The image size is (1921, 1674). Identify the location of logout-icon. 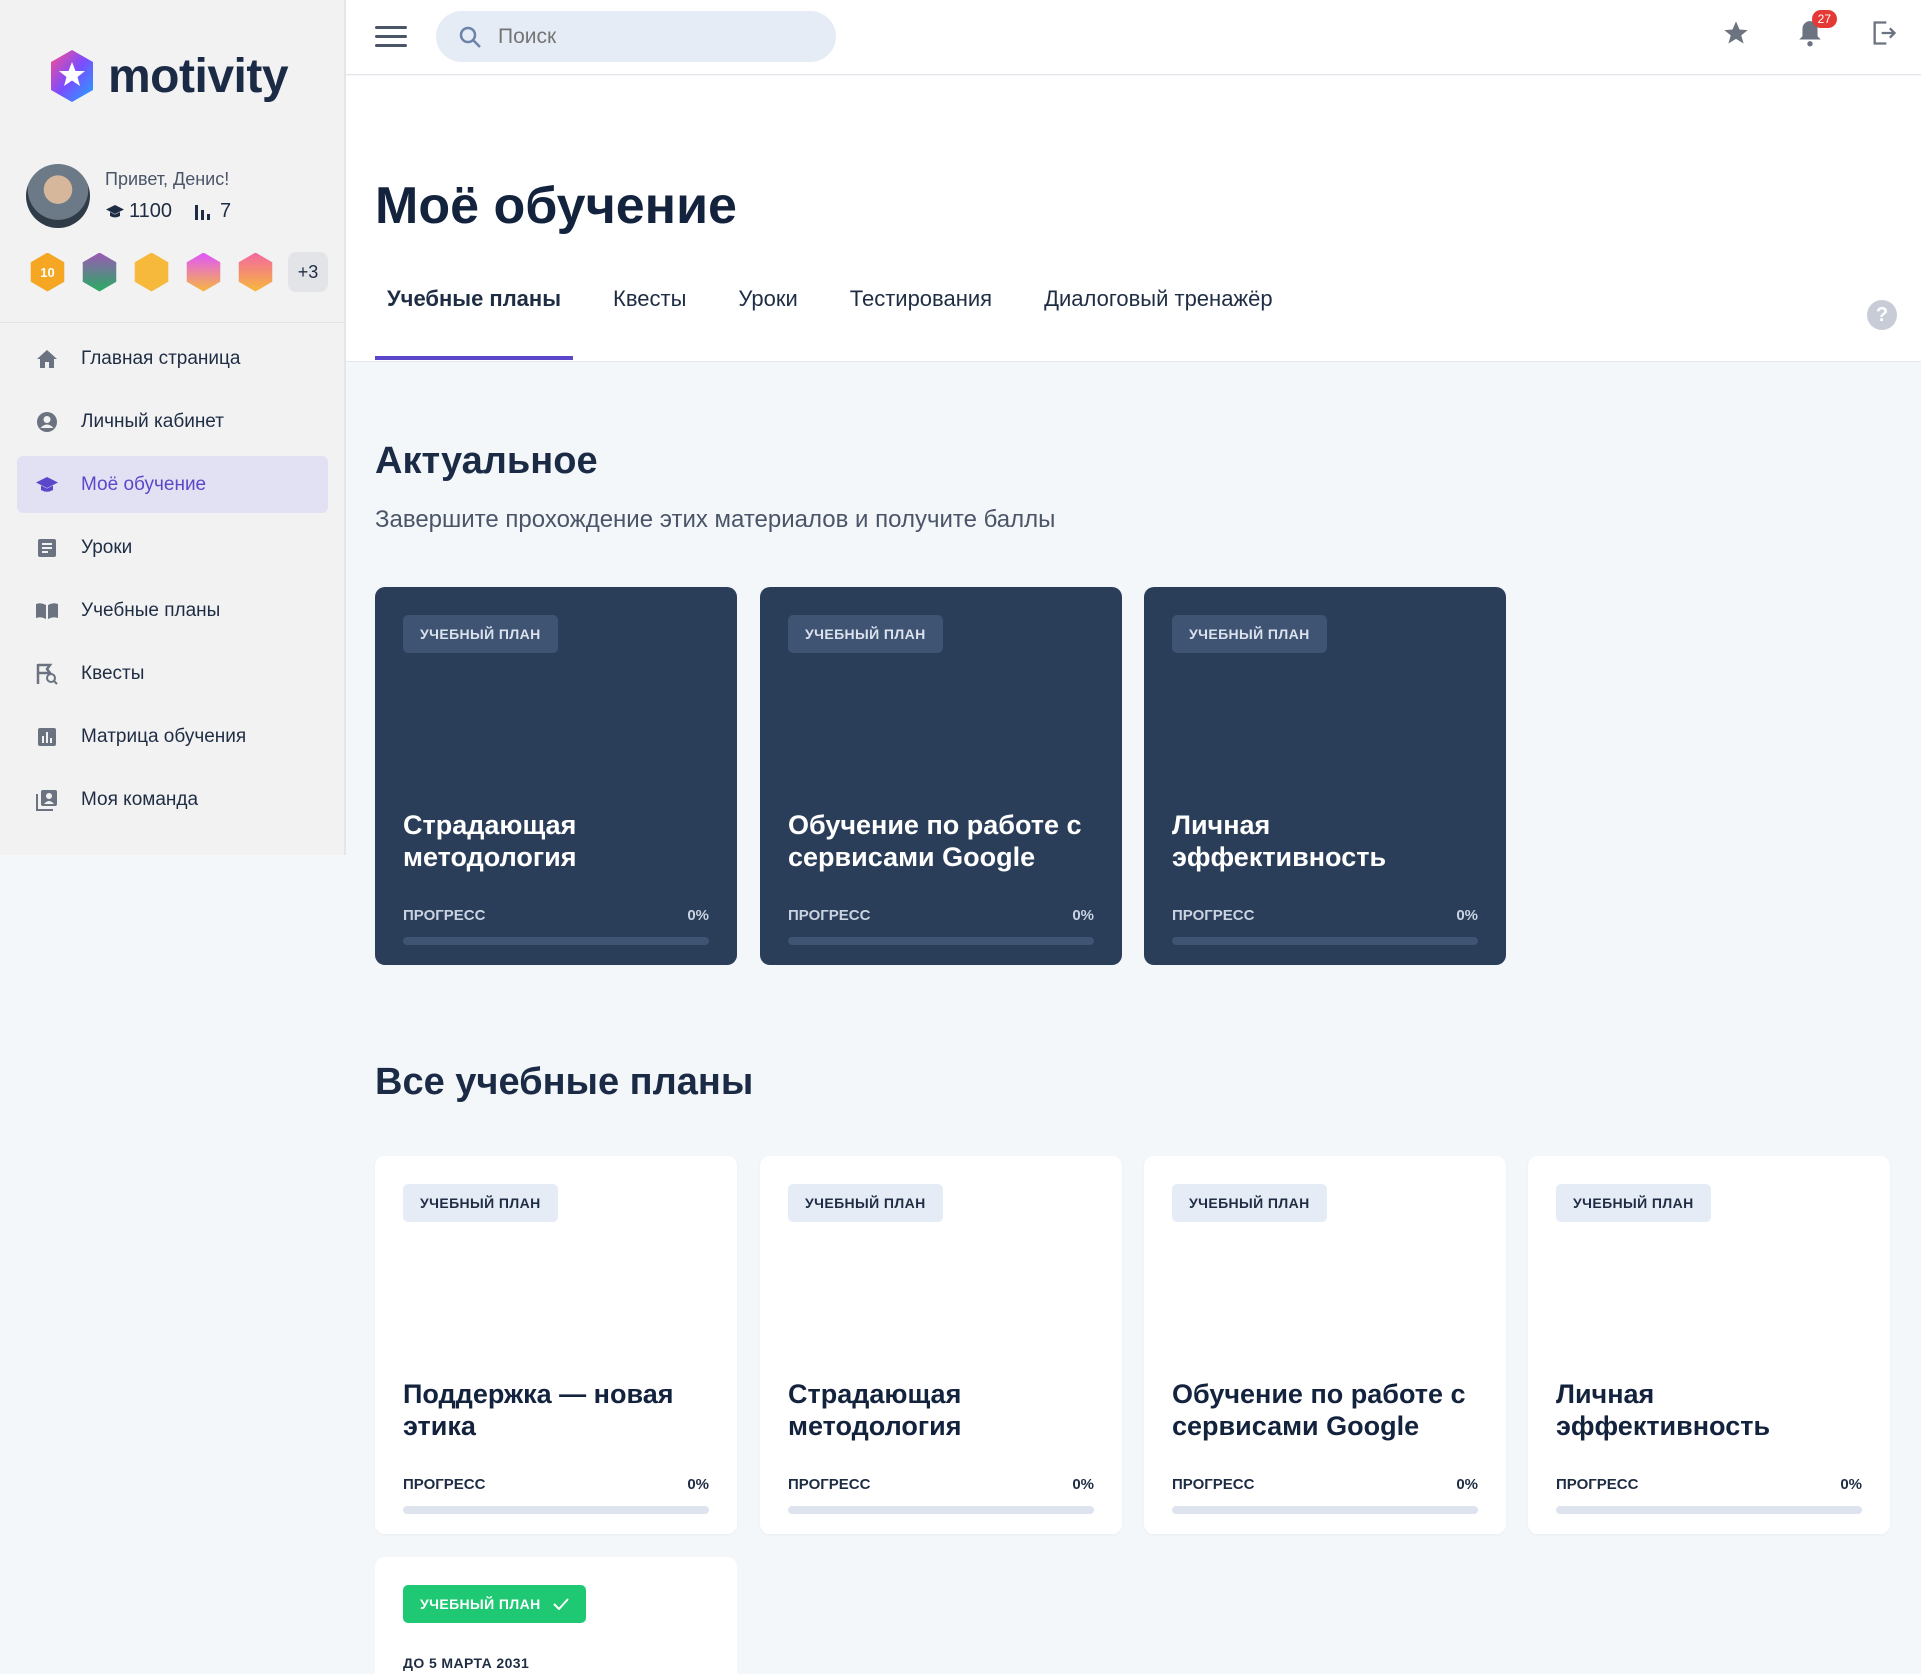
(1884, 33).